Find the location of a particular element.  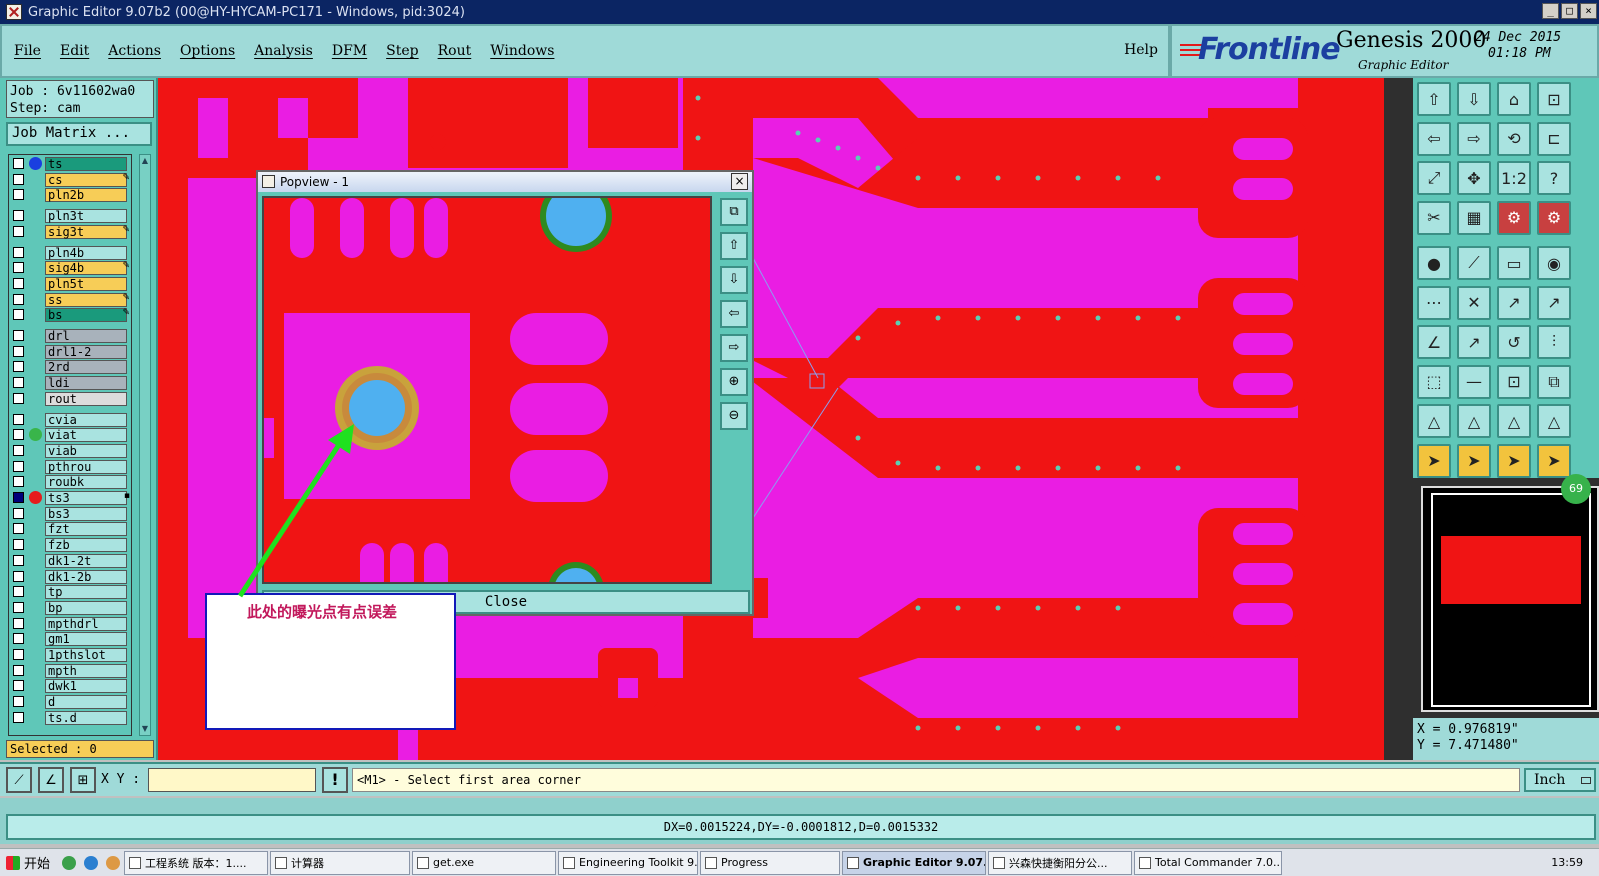

xy-input is located at coordinates (232, 780).